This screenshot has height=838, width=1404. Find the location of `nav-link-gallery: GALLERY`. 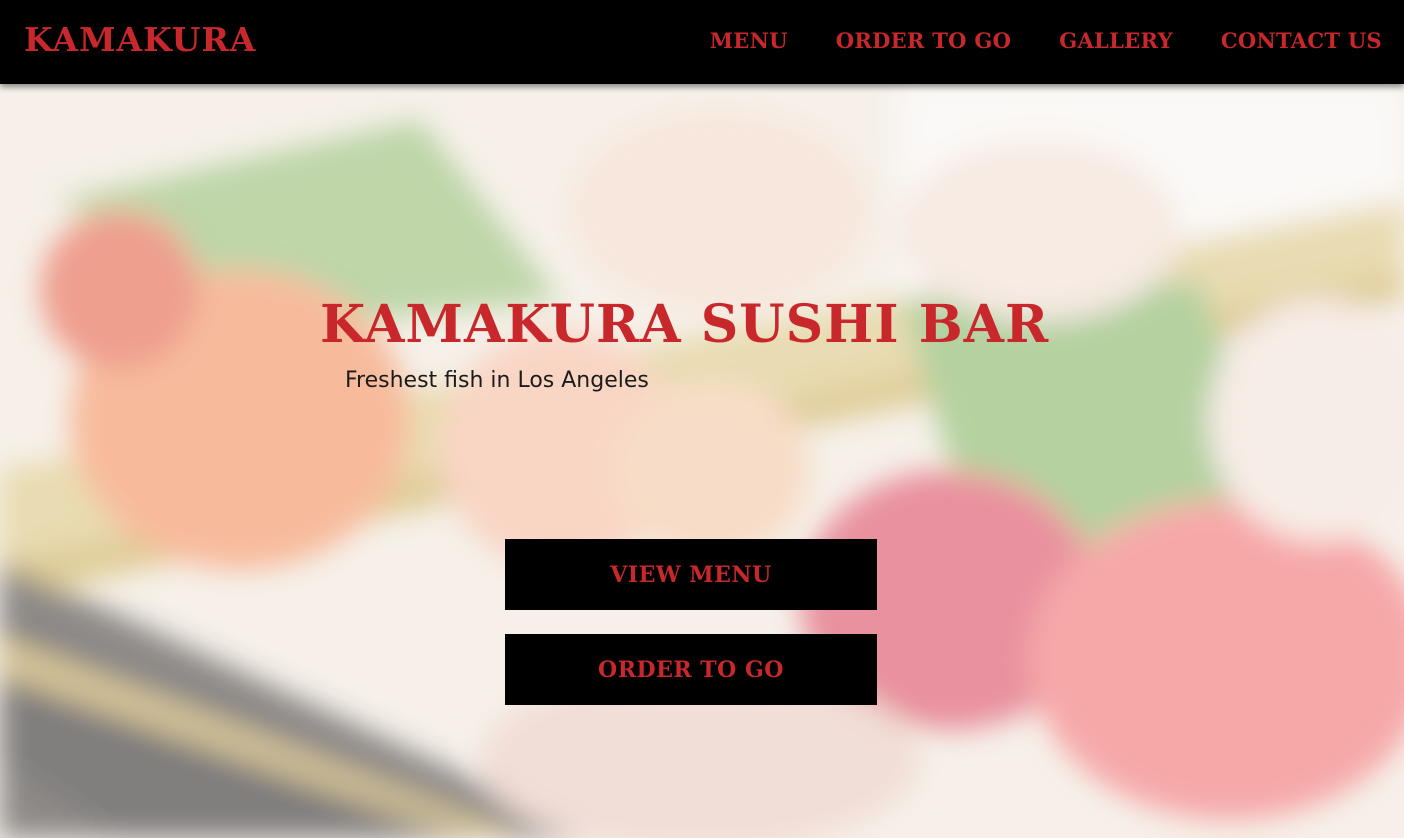

nav-link-gallery: GALLERY is located at coordinates (1116, 41).